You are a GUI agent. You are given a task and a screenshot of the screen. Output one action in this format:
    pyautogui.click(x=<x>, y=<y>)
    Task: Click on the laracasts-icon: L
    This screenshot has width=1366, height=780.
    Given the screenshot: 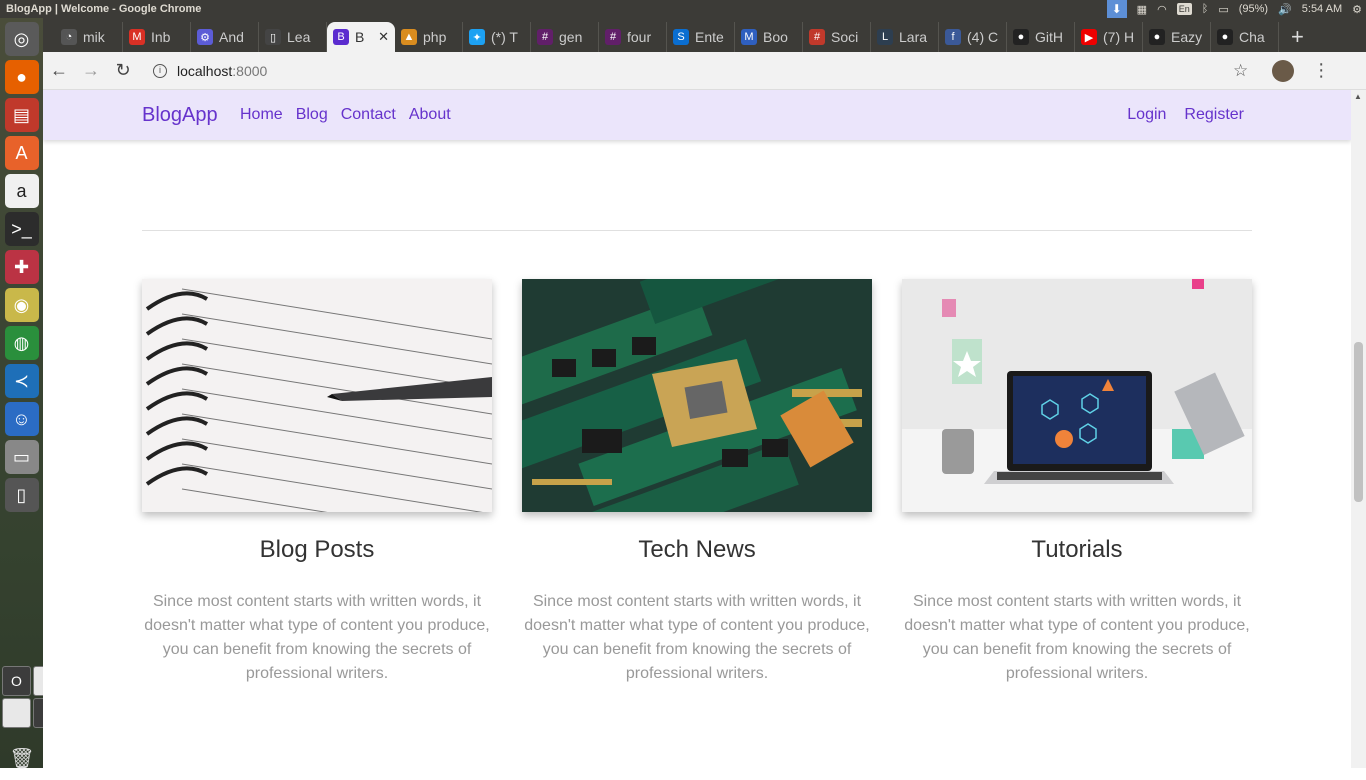 What is the action you would take?
    pyautogui.click(x=885, y=37)
    